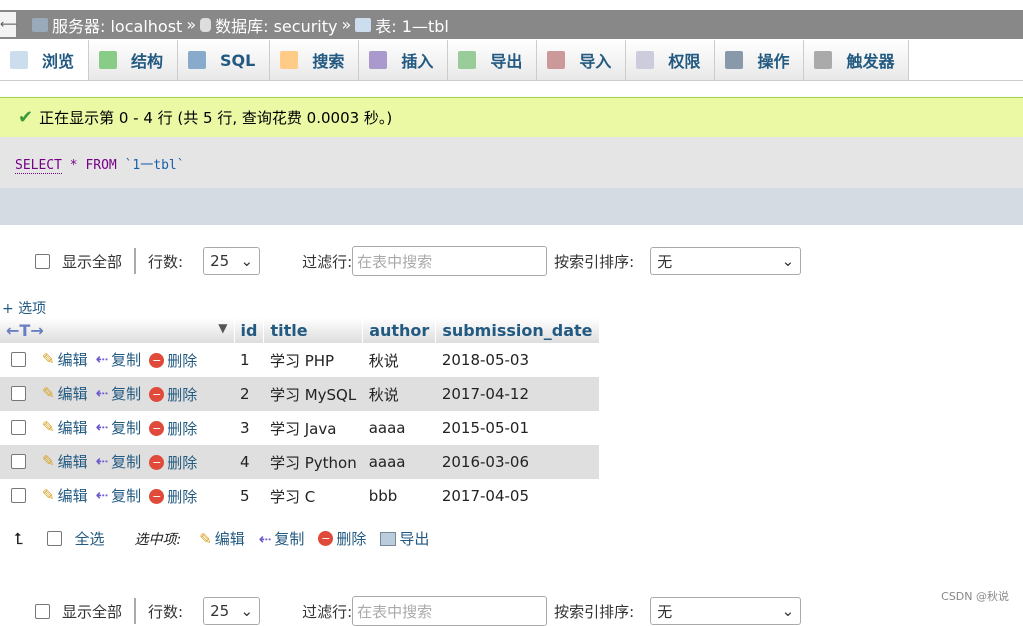  I want to click on tab-label: 插入, so click(417, 61).